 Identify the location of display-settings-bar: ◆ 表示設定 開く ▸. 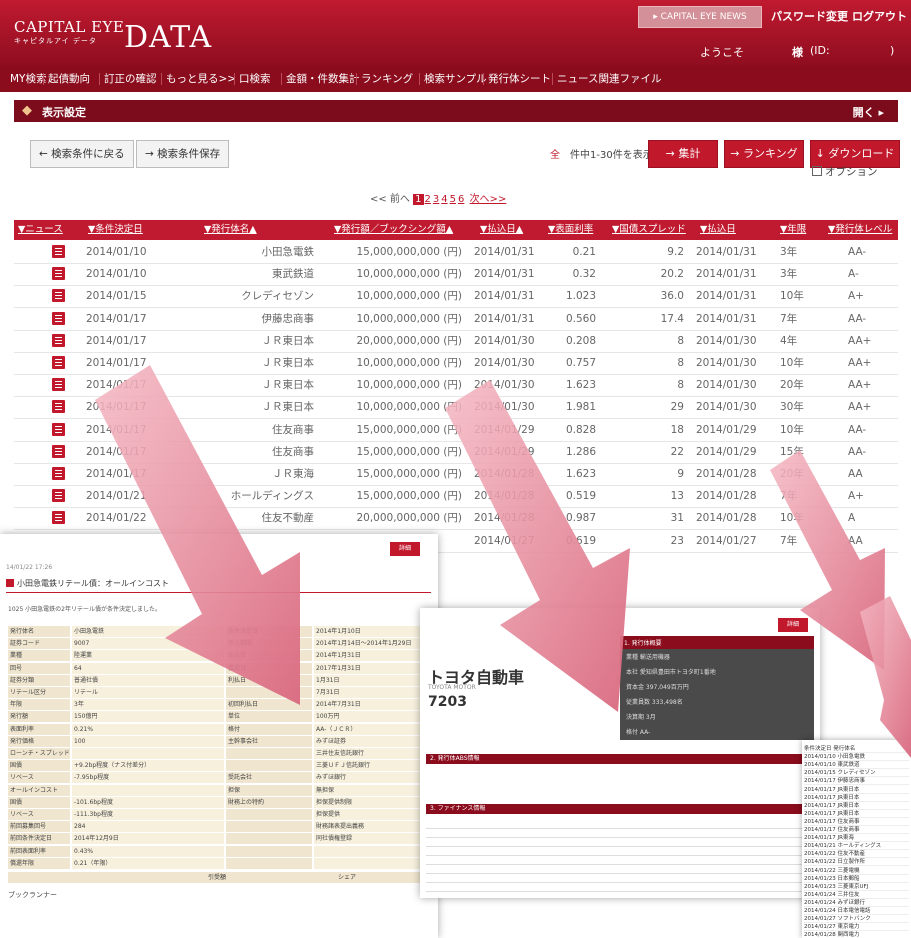
(456, 111).